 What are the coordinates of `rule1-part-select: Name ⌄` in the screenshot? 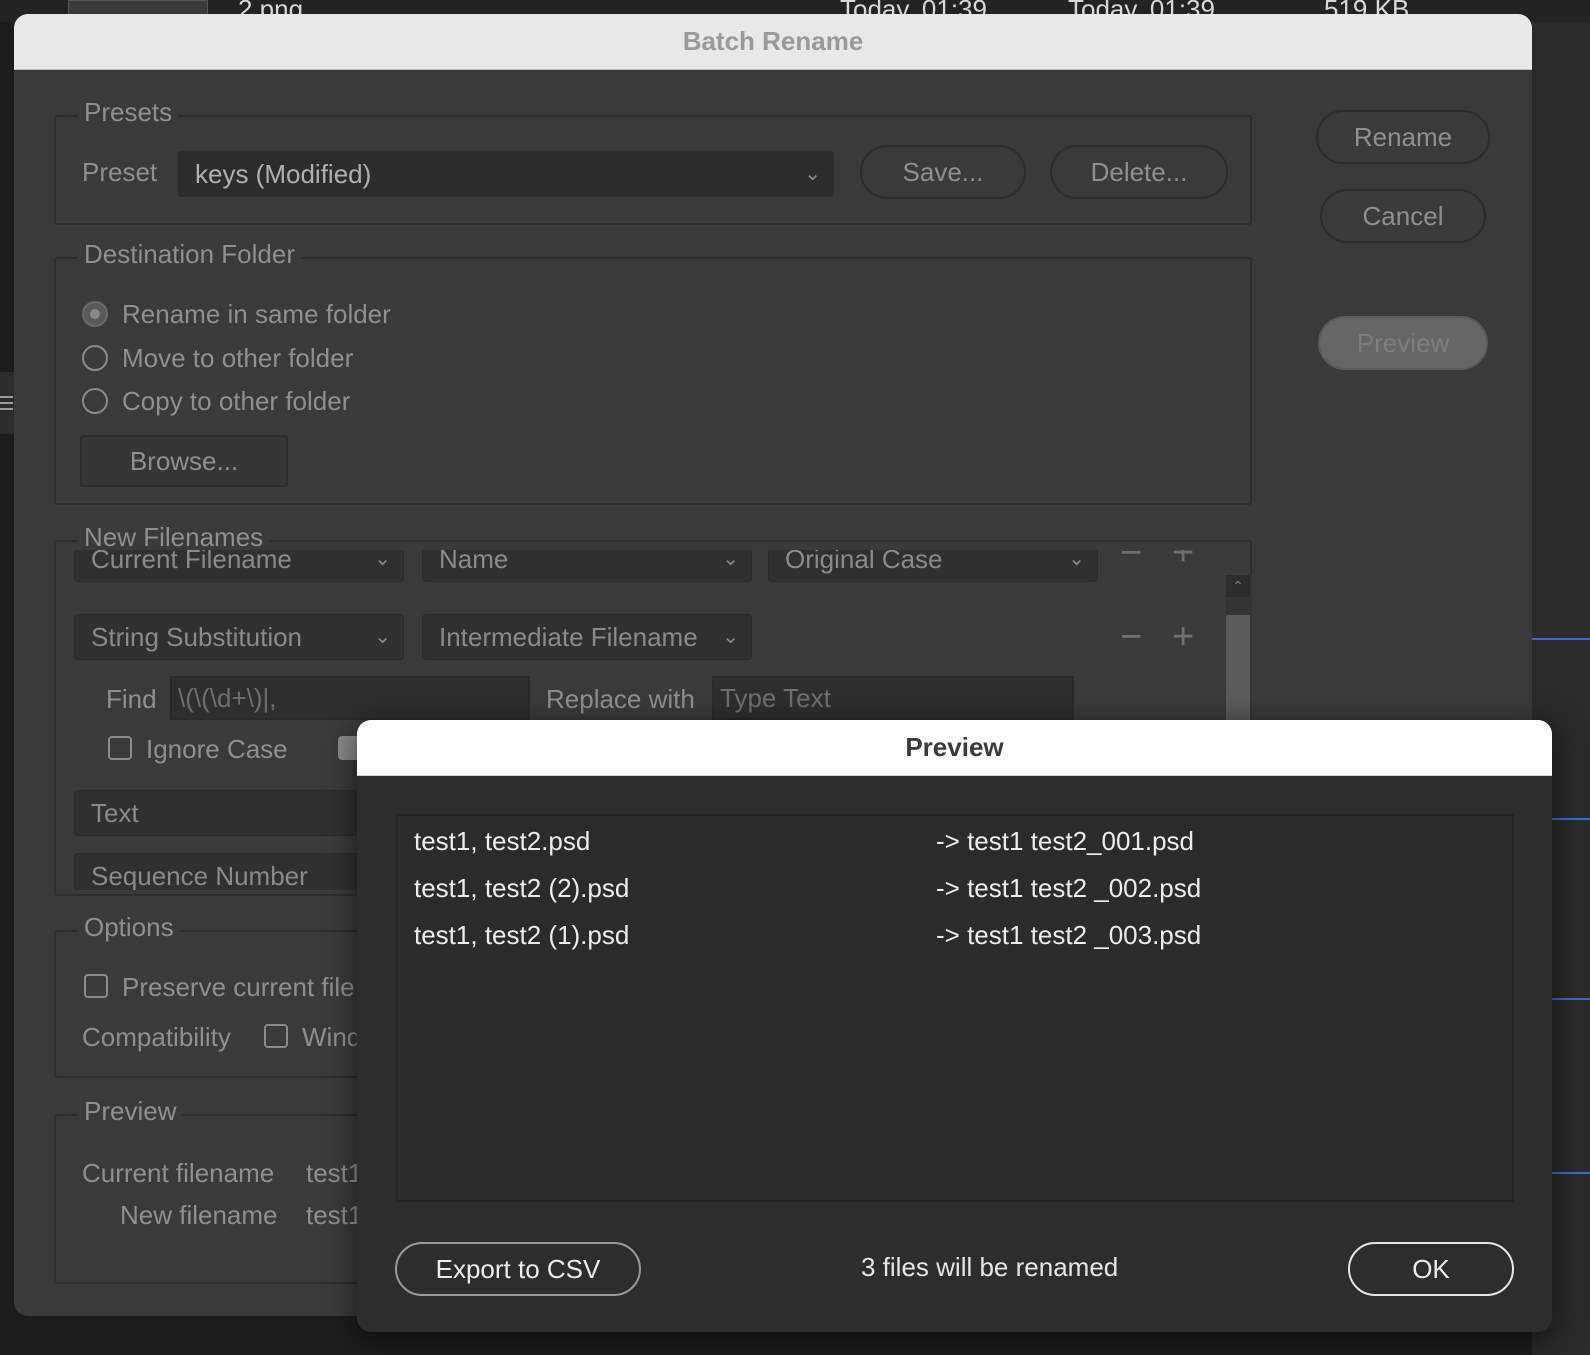 It's located at (587, 566).